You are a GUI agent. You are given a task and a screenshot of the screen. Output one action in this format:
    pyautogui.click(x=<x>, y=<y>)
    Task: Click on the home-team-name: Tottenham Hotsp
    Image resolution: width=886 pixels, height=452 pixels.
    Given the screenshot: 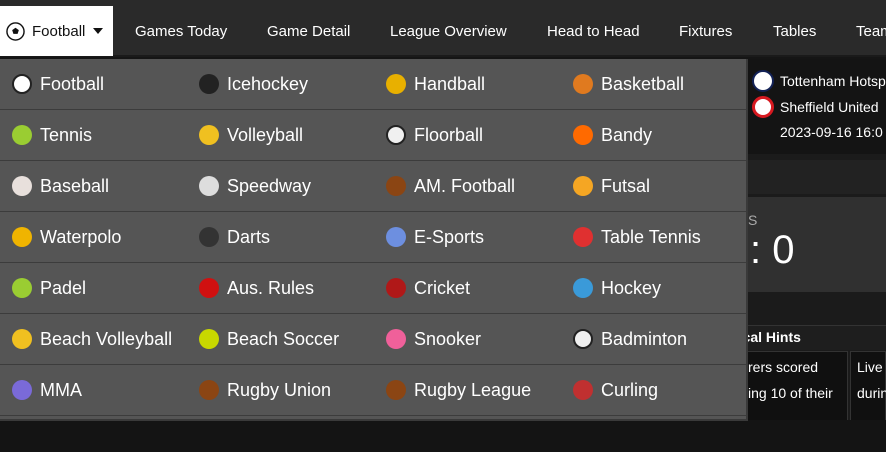 What is the action you would take?
    pyautogui.click(x=833, y=81)
    